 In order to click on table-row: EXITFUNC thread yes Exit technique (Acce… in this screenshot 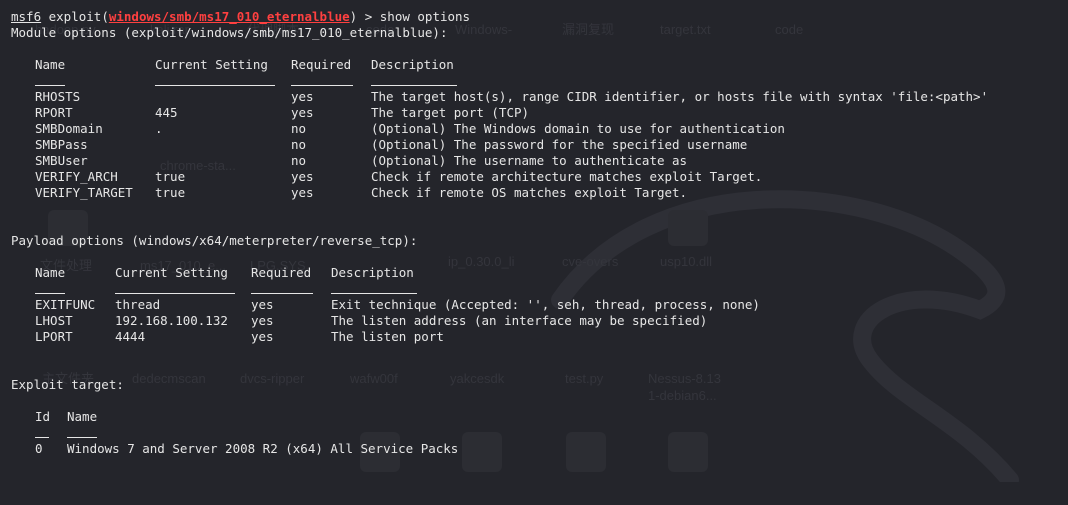, I will do `click(536, 305)`.